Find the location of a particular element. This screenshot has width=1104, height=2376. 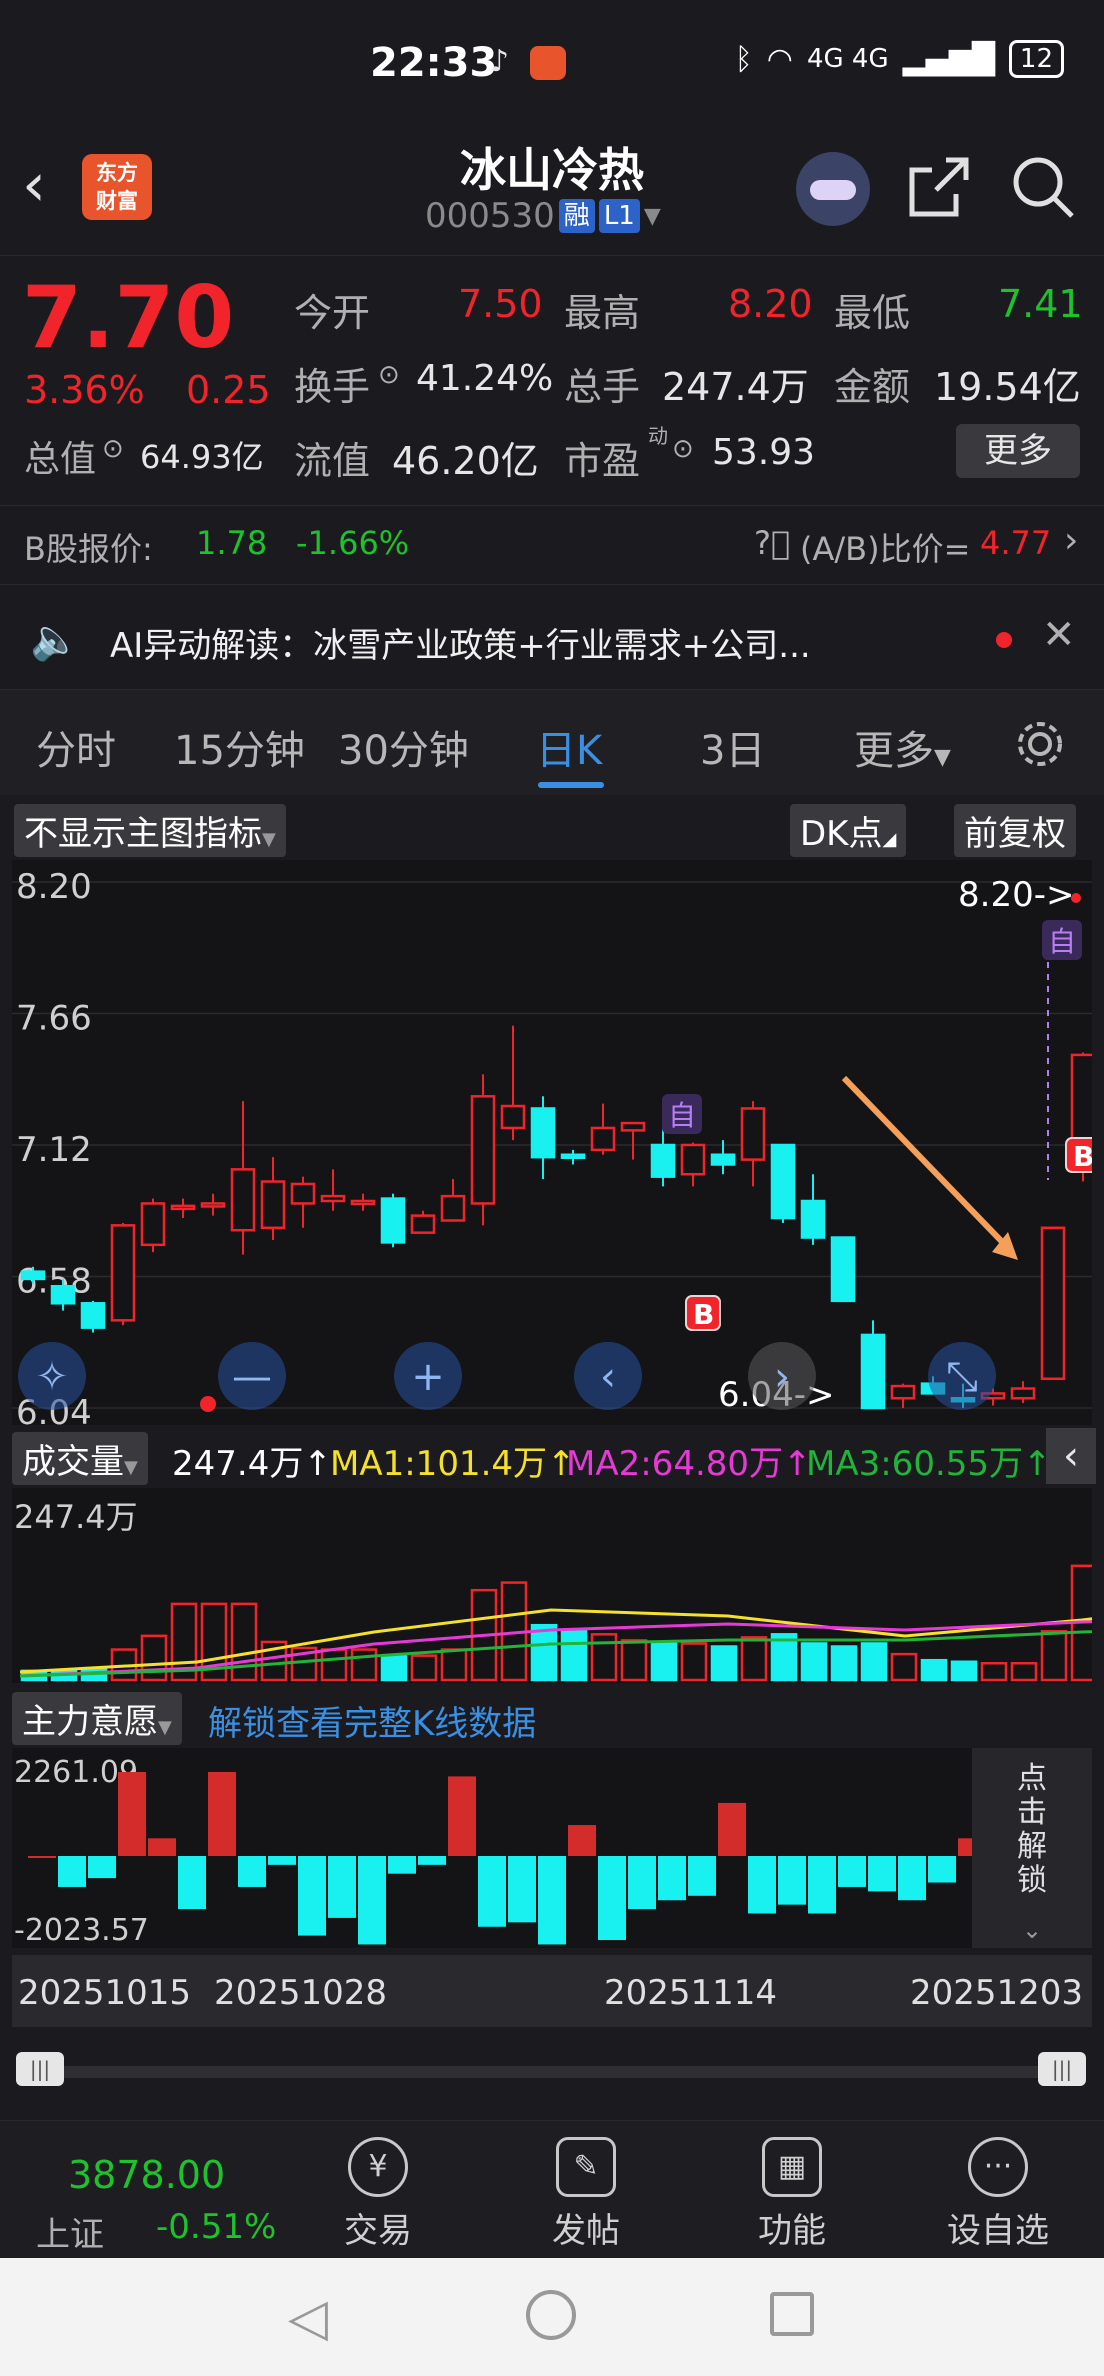

index-value: 3878.00 is located at coordinates (146, 2175).